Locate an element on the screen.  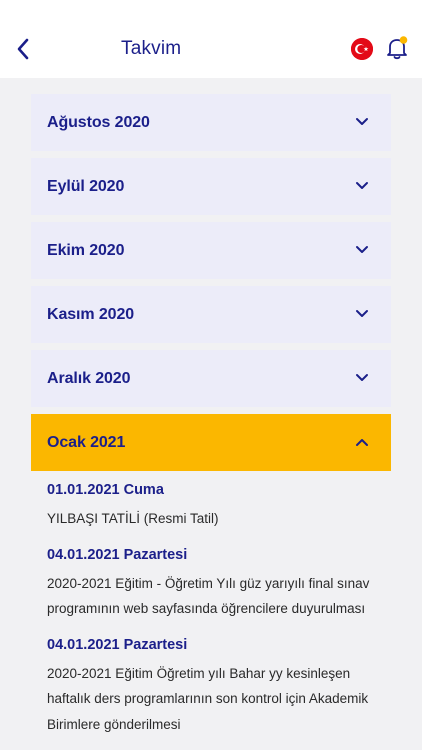
language-button is located at coordinates (362, 49).